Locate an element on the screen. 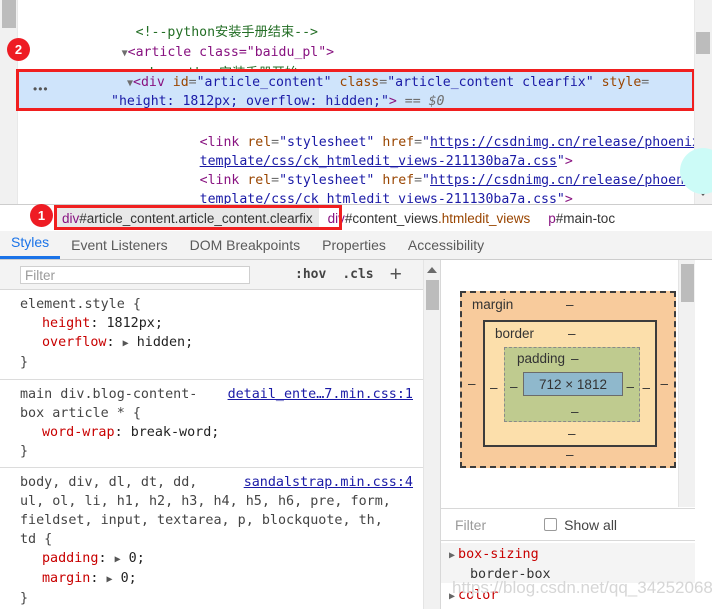 The height and width of the screenshot is (609, 712). declaration-margin: margin: ▶ 0; is located at coordinates (221, 579).